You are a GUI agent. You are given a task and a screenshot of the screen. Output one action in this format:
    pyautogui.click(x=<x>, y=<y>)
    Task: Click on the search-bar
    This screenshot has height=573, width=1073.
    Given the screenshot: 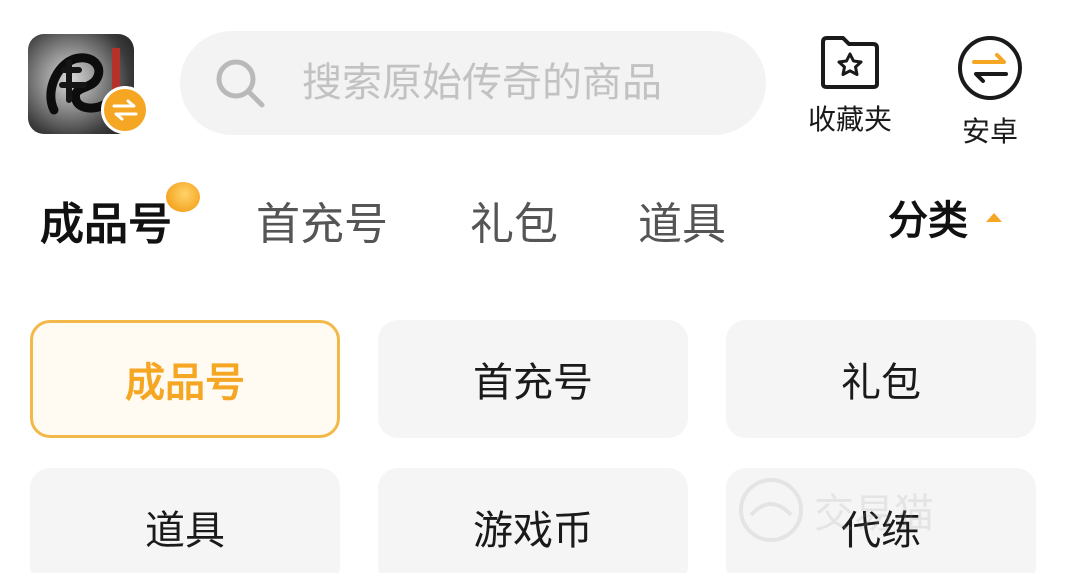 What is the action you would take?
    pyautogui.click(x=473, y=83)
    